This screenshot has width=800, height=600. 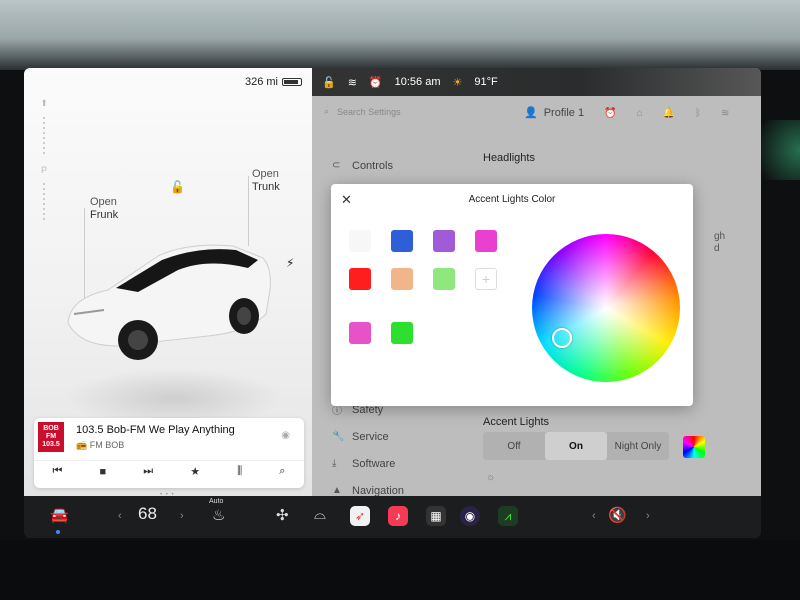 I want to click on seat-heater-icon: ♨, so click(x=218, y=515).